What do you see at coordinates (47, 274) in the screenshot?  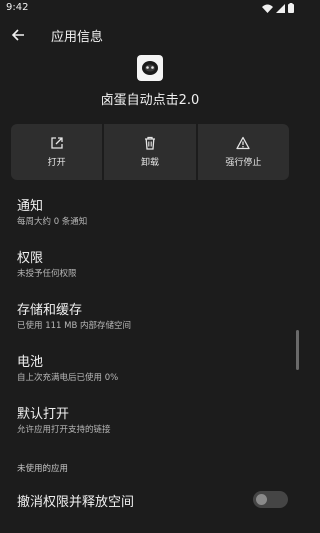 I see `item-subtitle: 未授予任何权限` at bounding box center [47, 274].